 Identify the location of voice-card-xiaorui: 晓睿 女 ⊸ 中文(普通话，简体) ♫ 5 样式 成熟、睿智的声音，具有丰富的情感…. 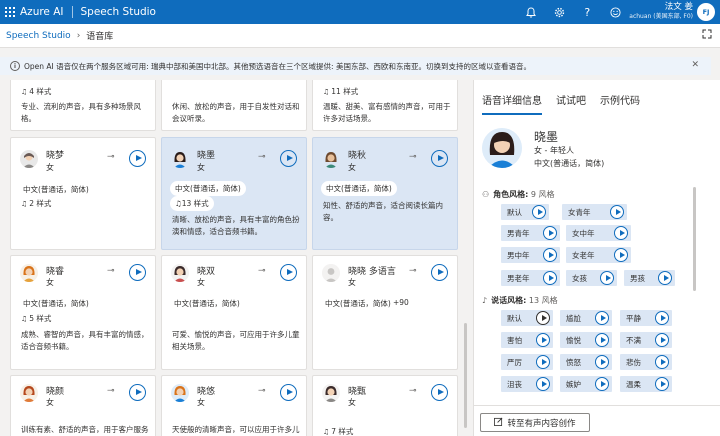
(83, 312).